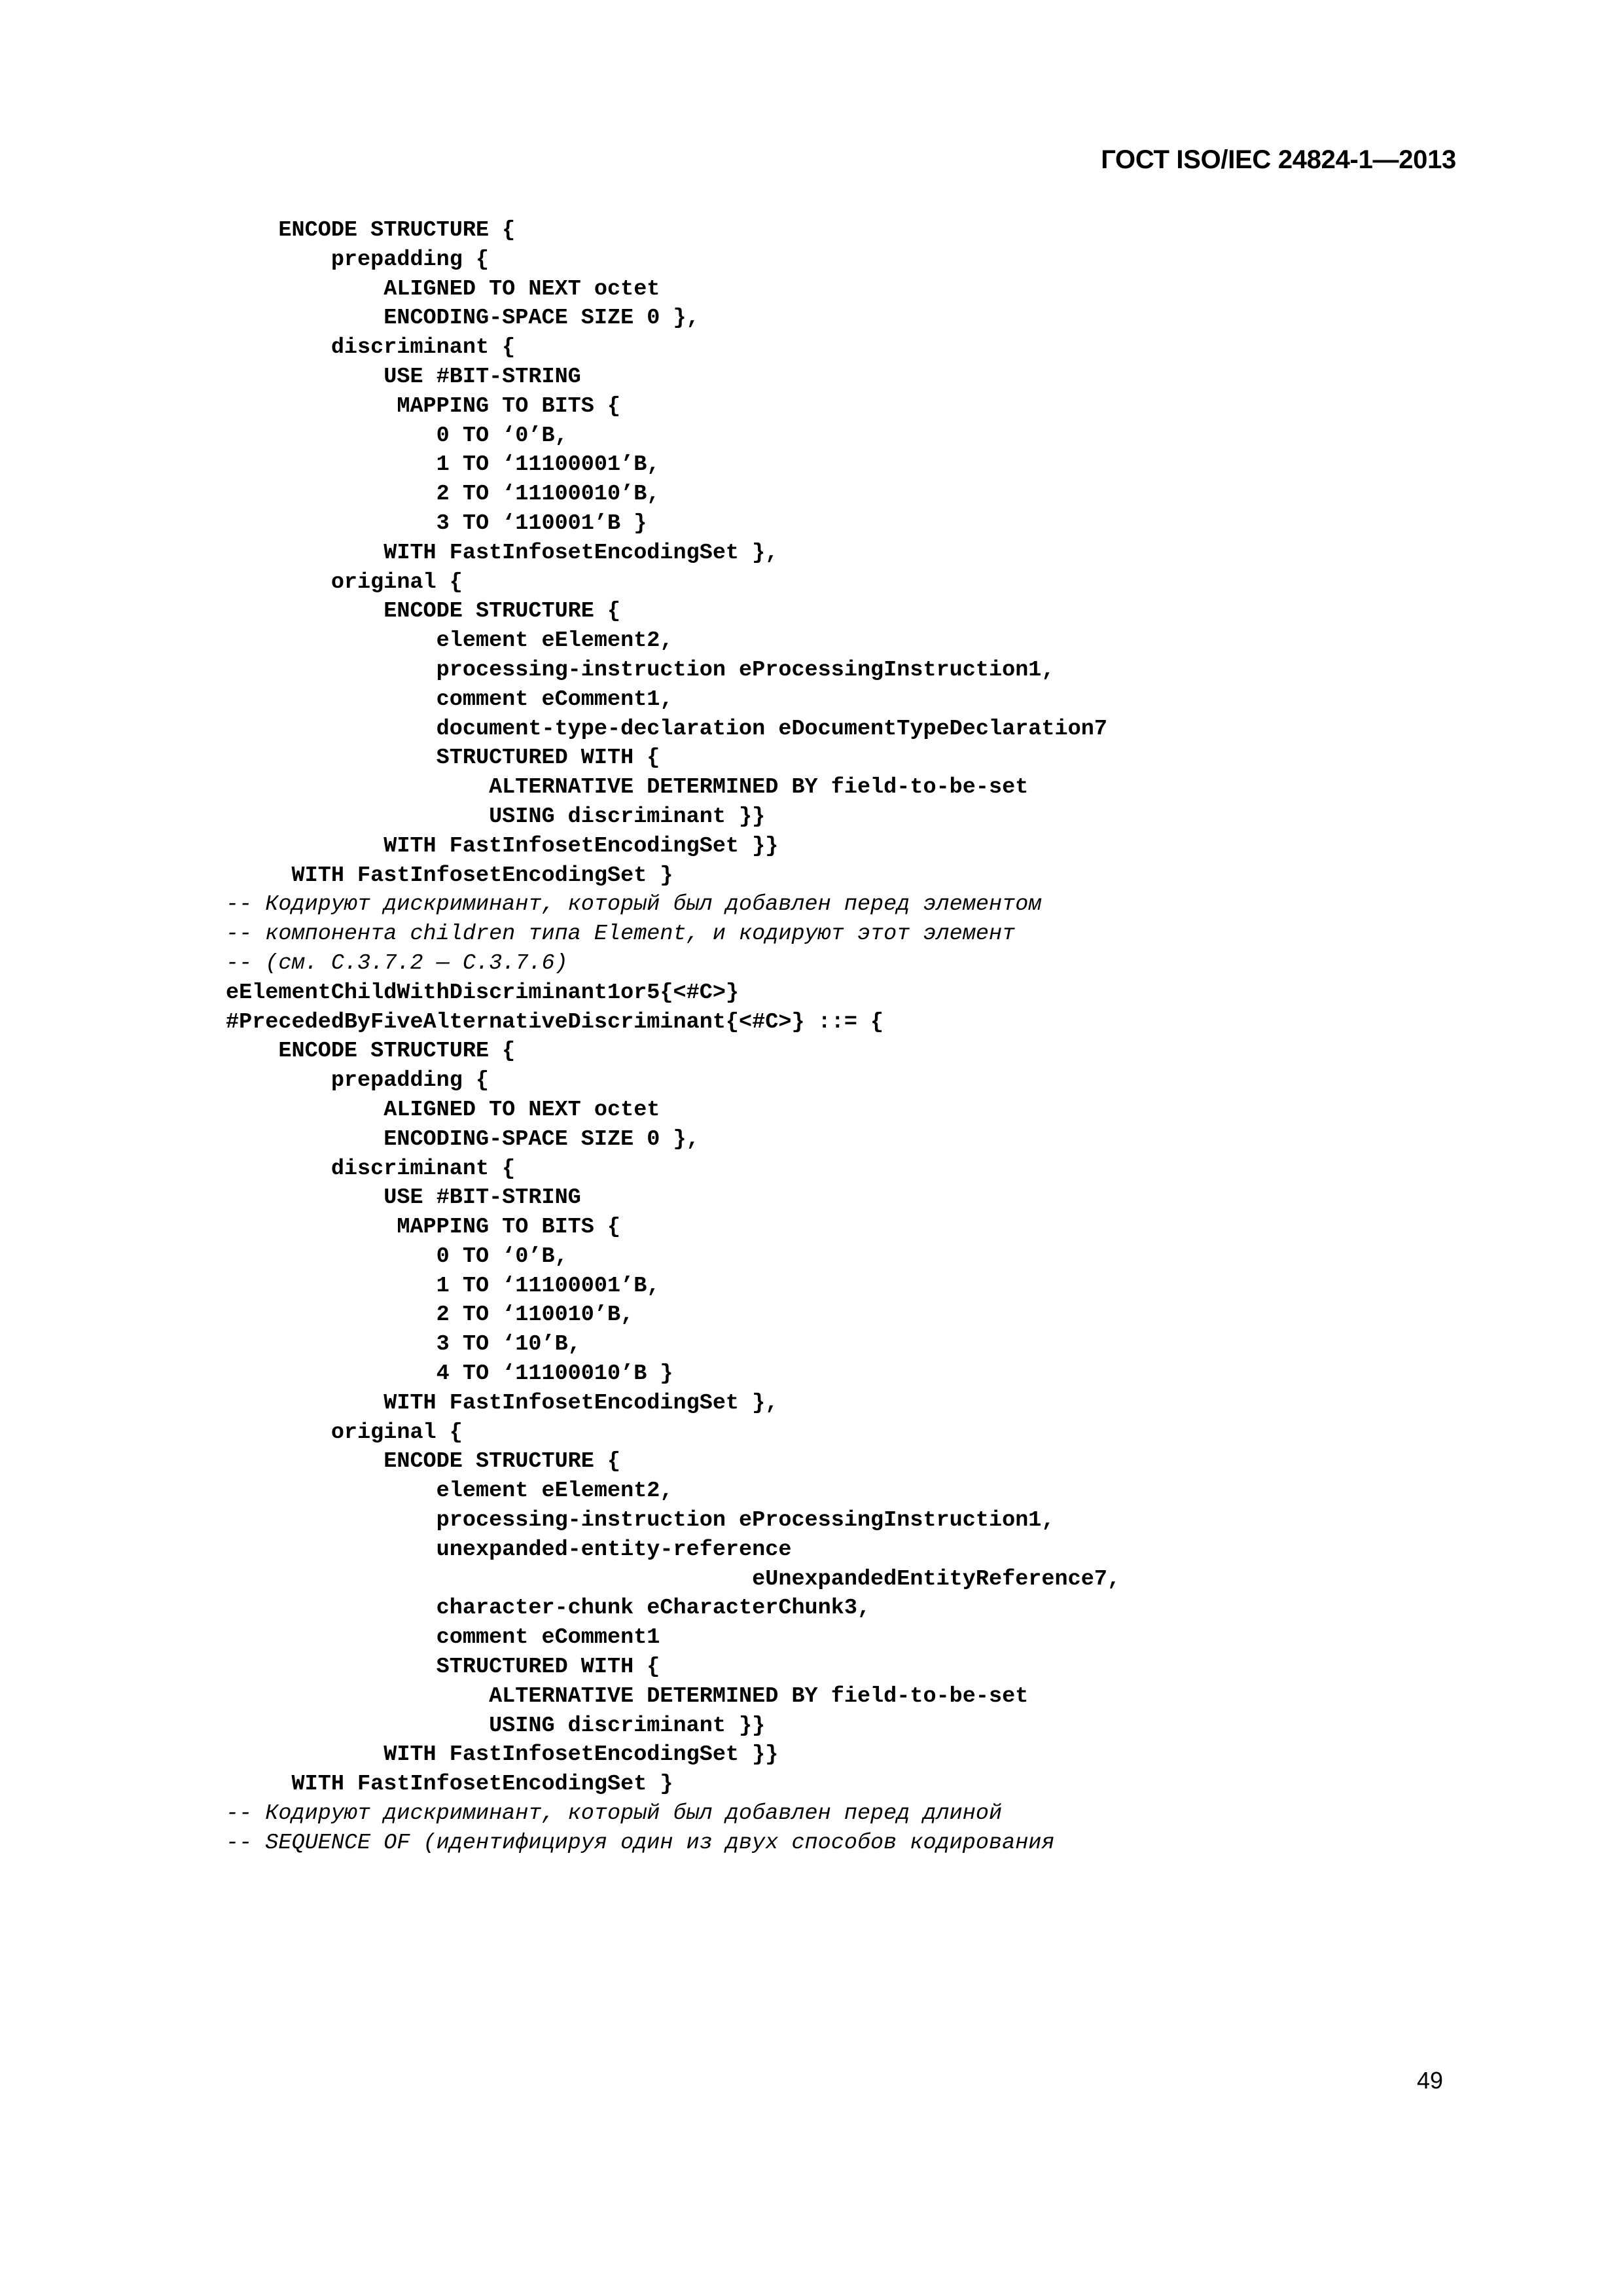 The width and height of the screenshot is (1623, 2296). What do you see at coordinates (1278, 159) in the screenshot?
I see `standard-header: ГОСТ ISO/IEC 24824-1—2013` at bounding box center [1278, 159].